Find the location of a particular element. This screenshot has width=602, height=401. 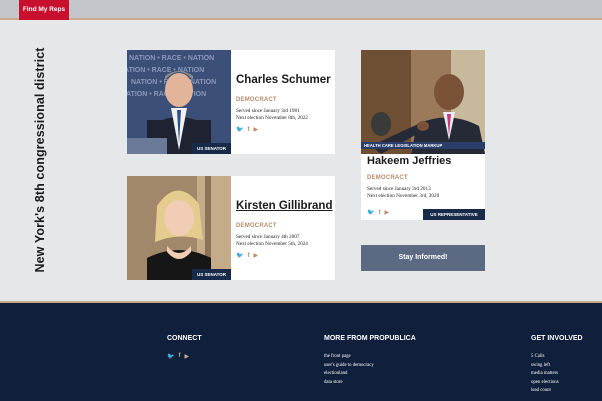

footer-link: open elections is located at coordinates (545, 383).